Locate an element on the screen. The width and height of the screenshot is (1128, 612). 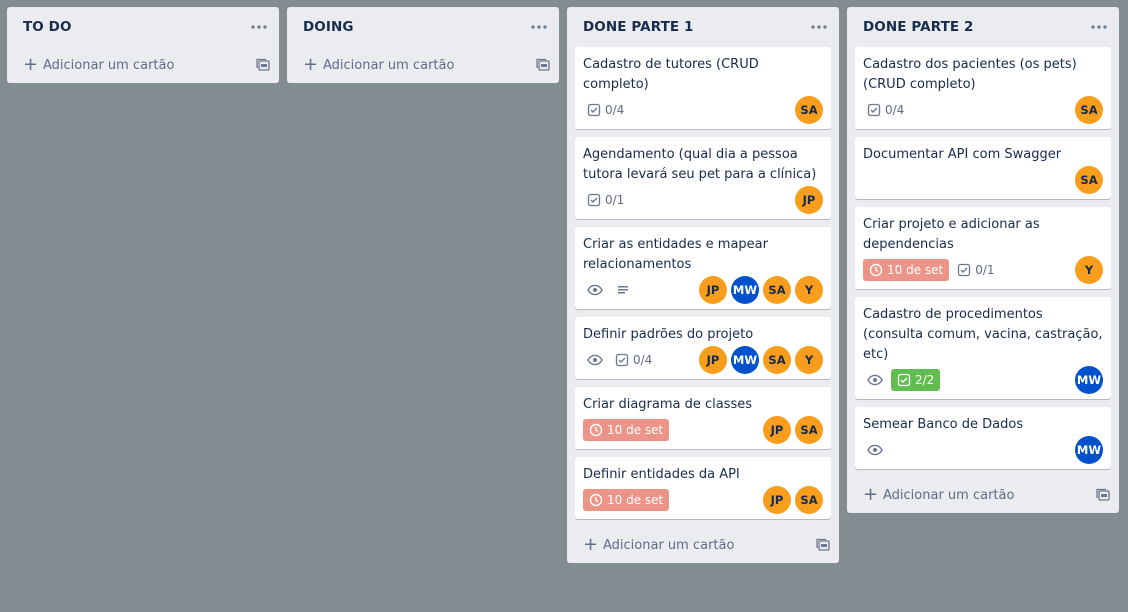
card: Cadastro de tutores (CRUD completo) 0/4 SA is located at coordinates (703, 88).